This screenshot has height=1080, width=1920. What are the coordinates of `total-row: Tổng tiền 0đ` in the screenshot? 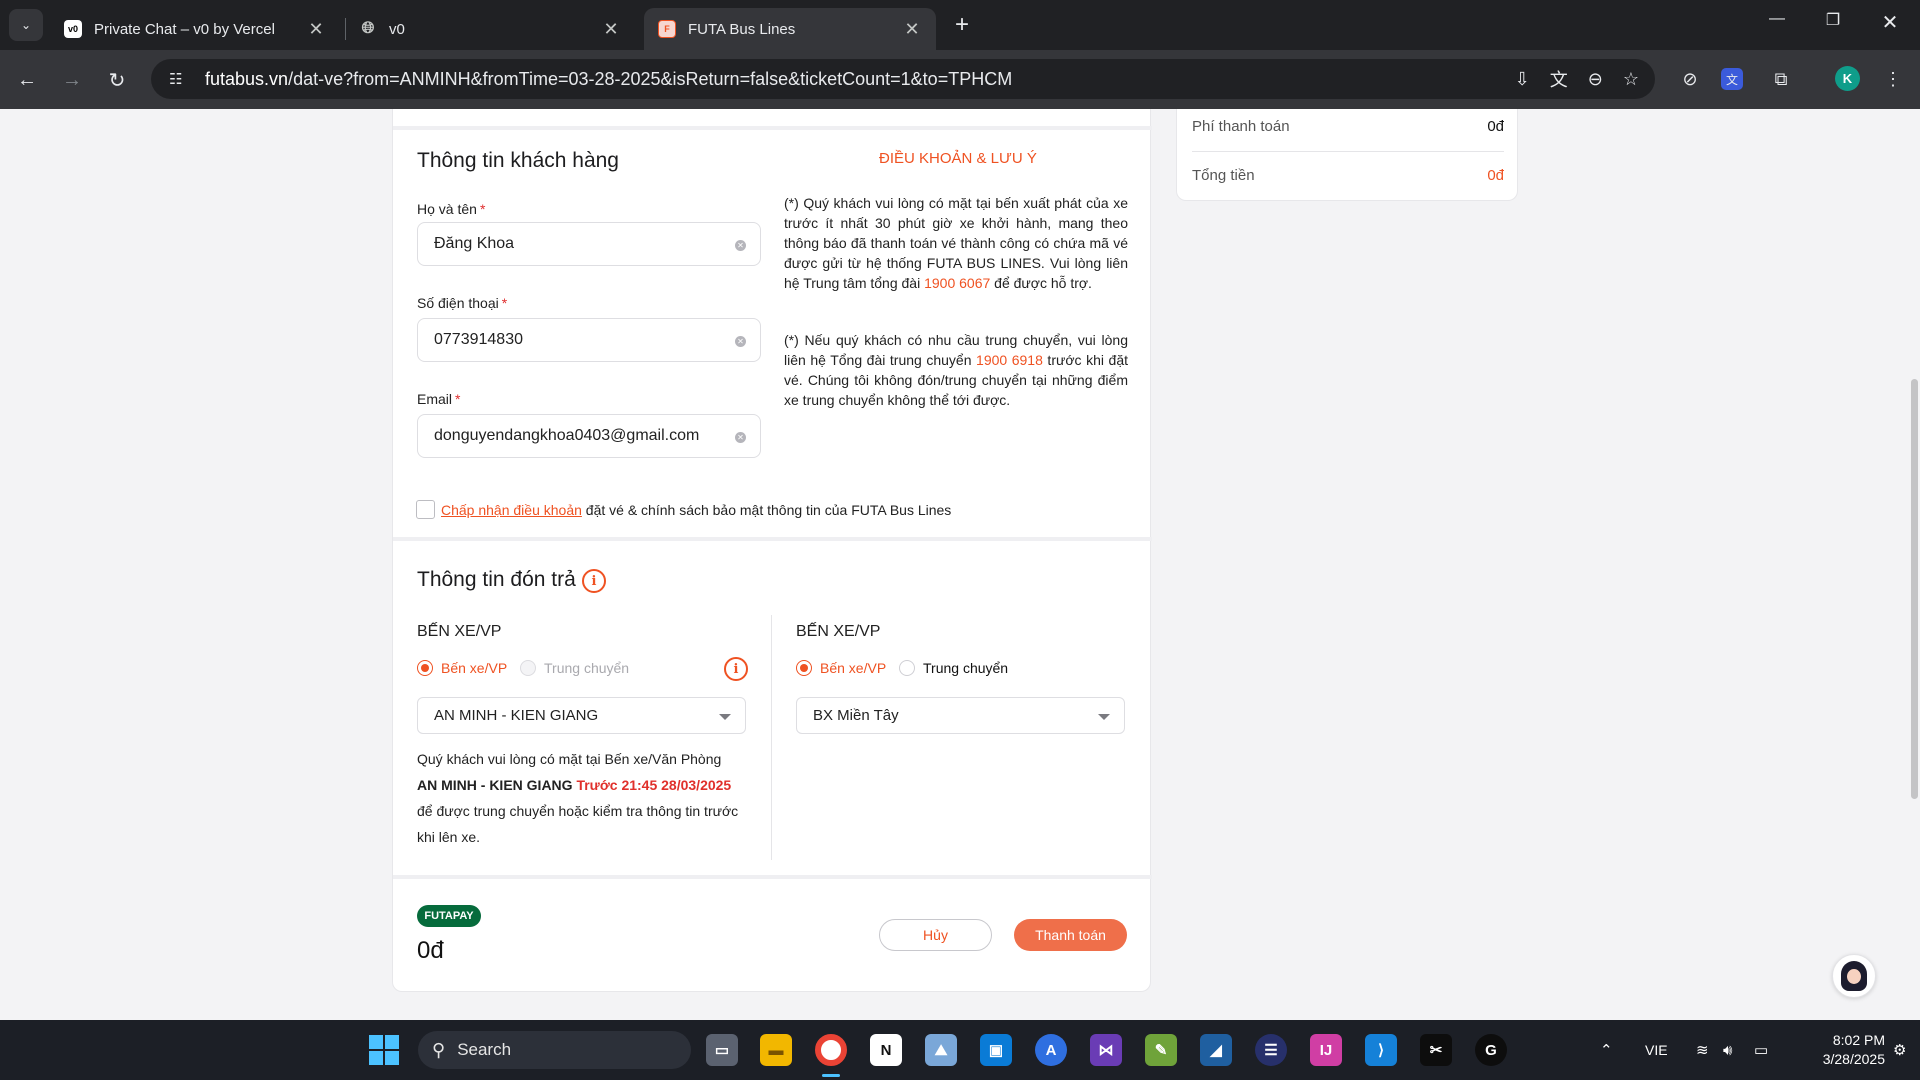 It's located at (1348, 175).